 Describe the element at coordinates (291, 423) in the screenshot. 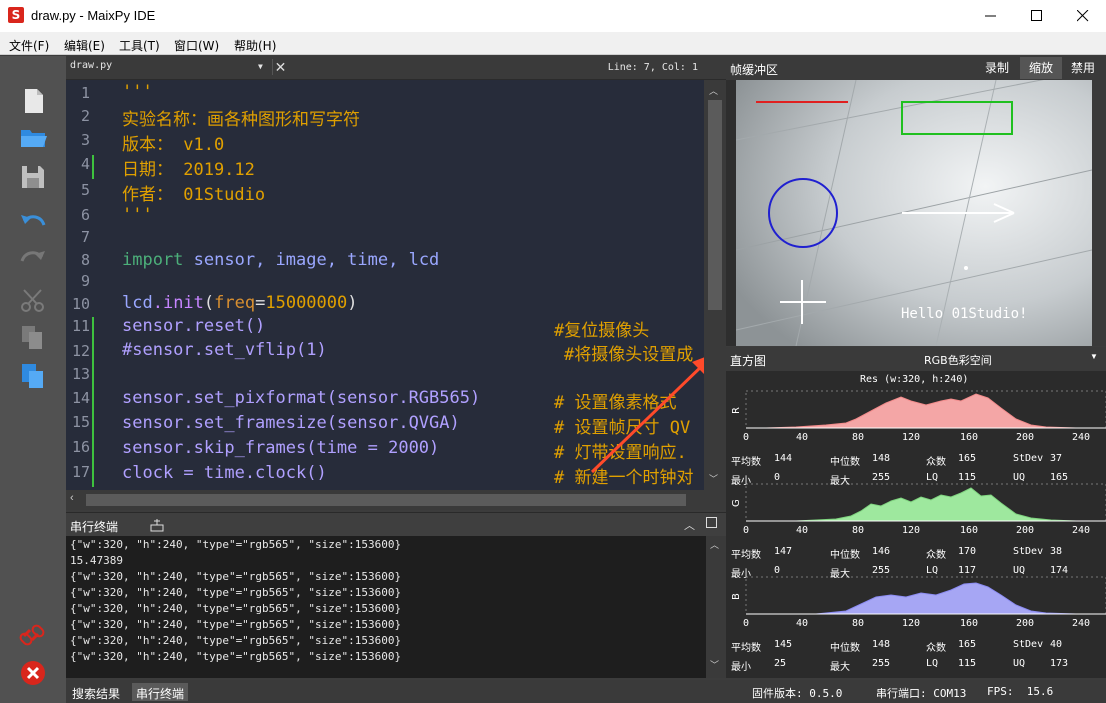

I see `code-line: sensor.set_framesize(sensor.QVGA)` at that location.